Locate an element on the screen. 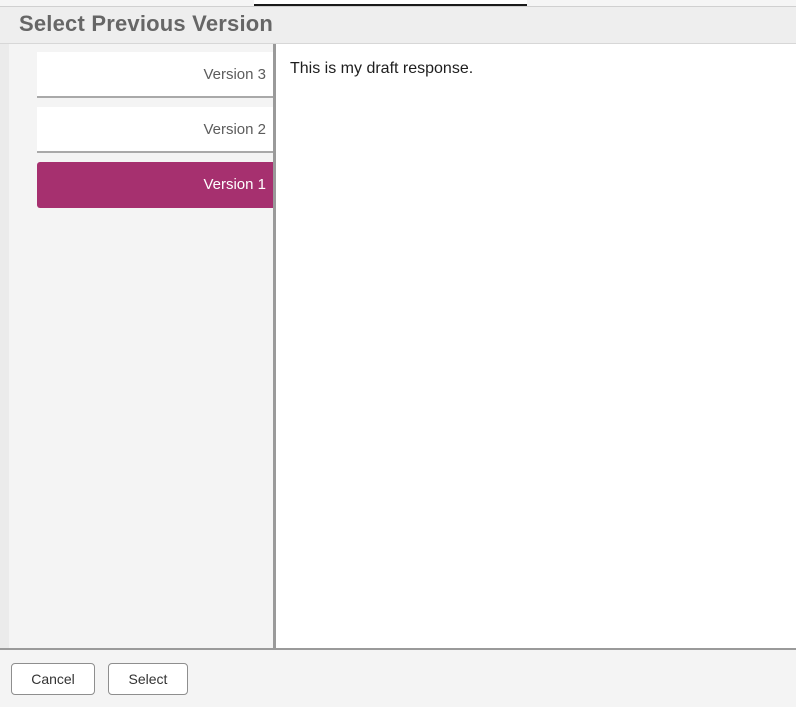  version-tab-3: Version 3 is located at coordinates (155, 75).